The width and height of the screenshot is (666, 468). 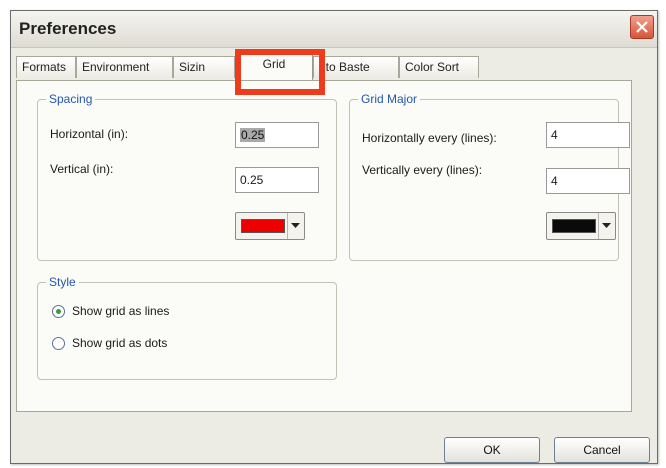 I want to click on spacing-color-swatch, so click(x=263, y=226).